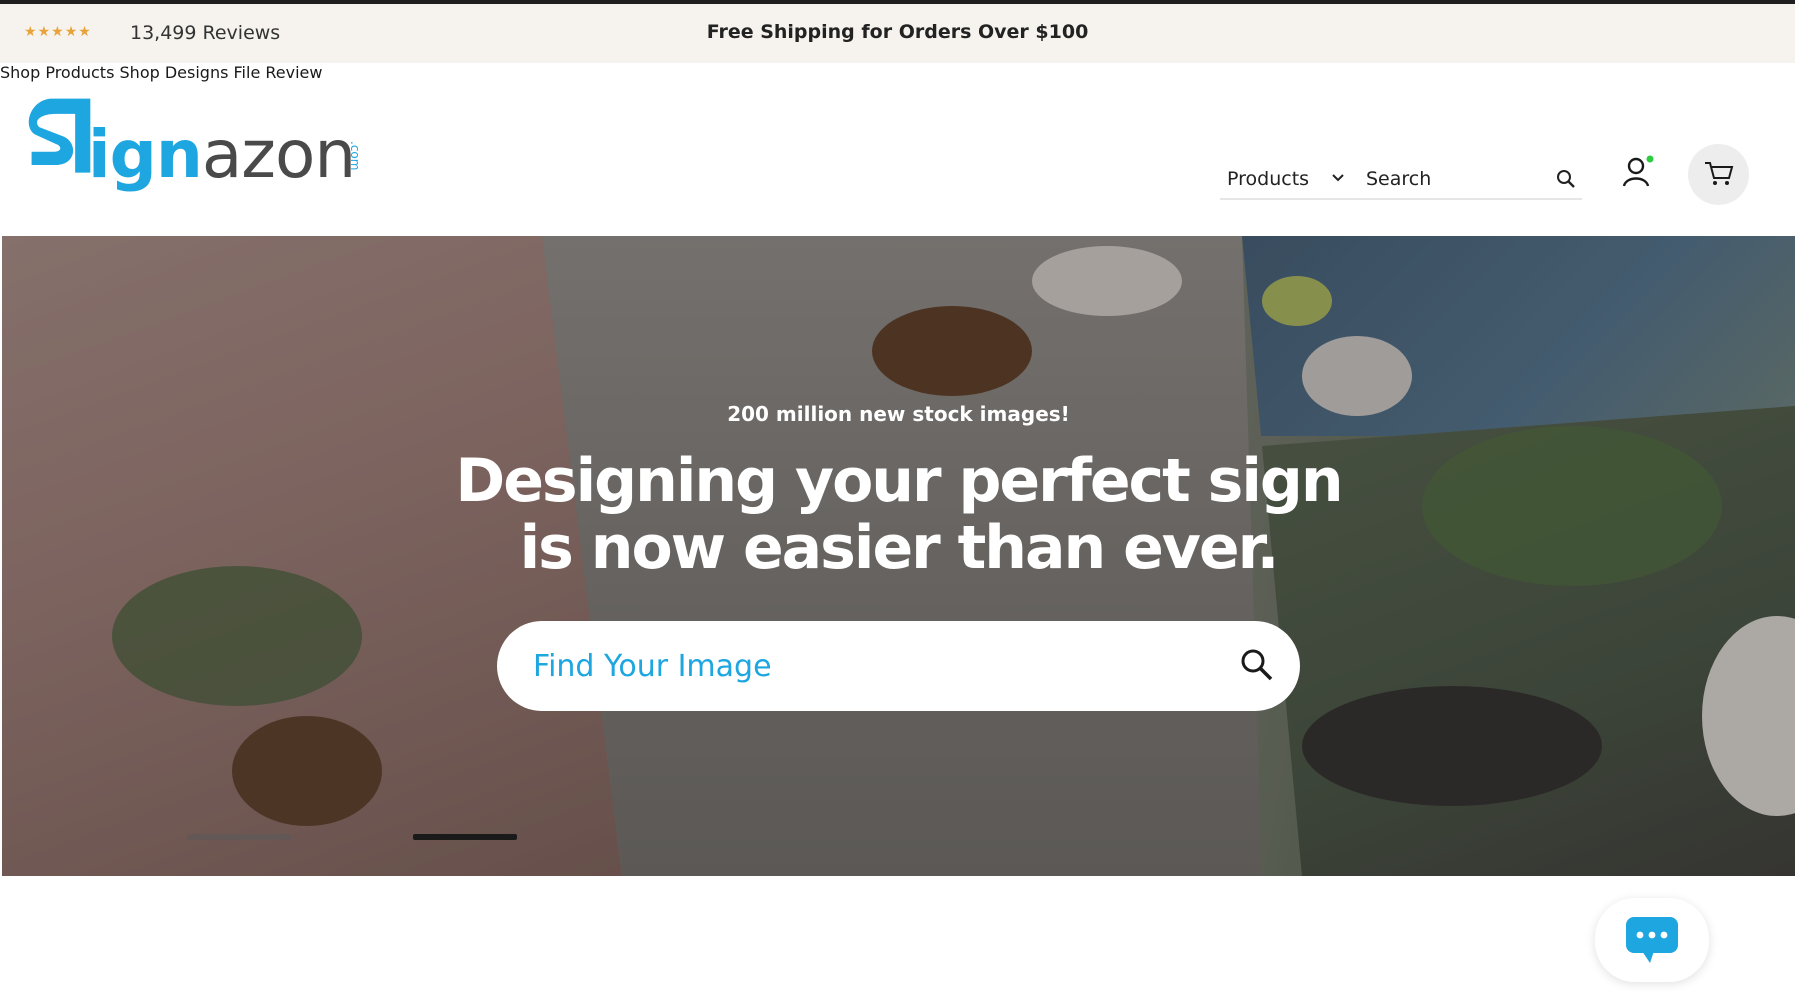 This screenshot has height=997, width=1795. I want to click on image-search-box, so click(898, 666).